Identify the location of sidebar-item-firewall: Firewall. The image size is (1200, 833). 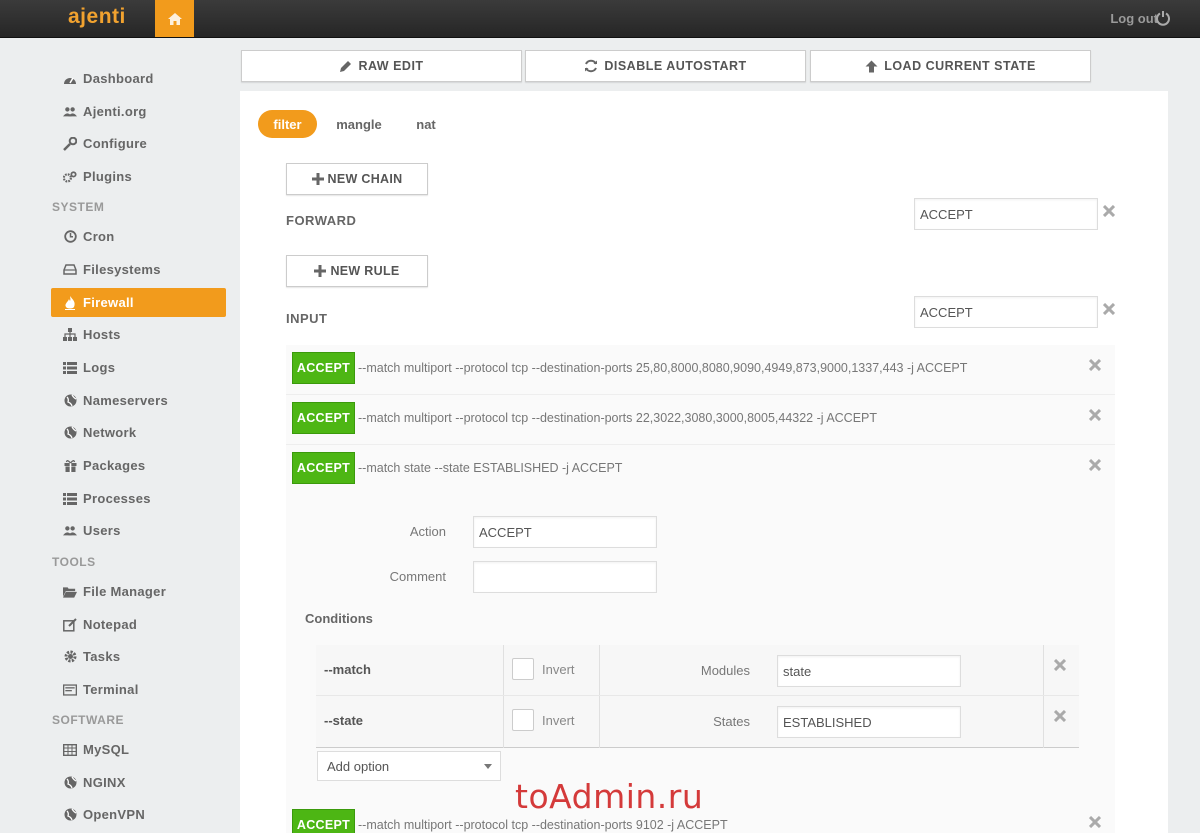
(138, 302).